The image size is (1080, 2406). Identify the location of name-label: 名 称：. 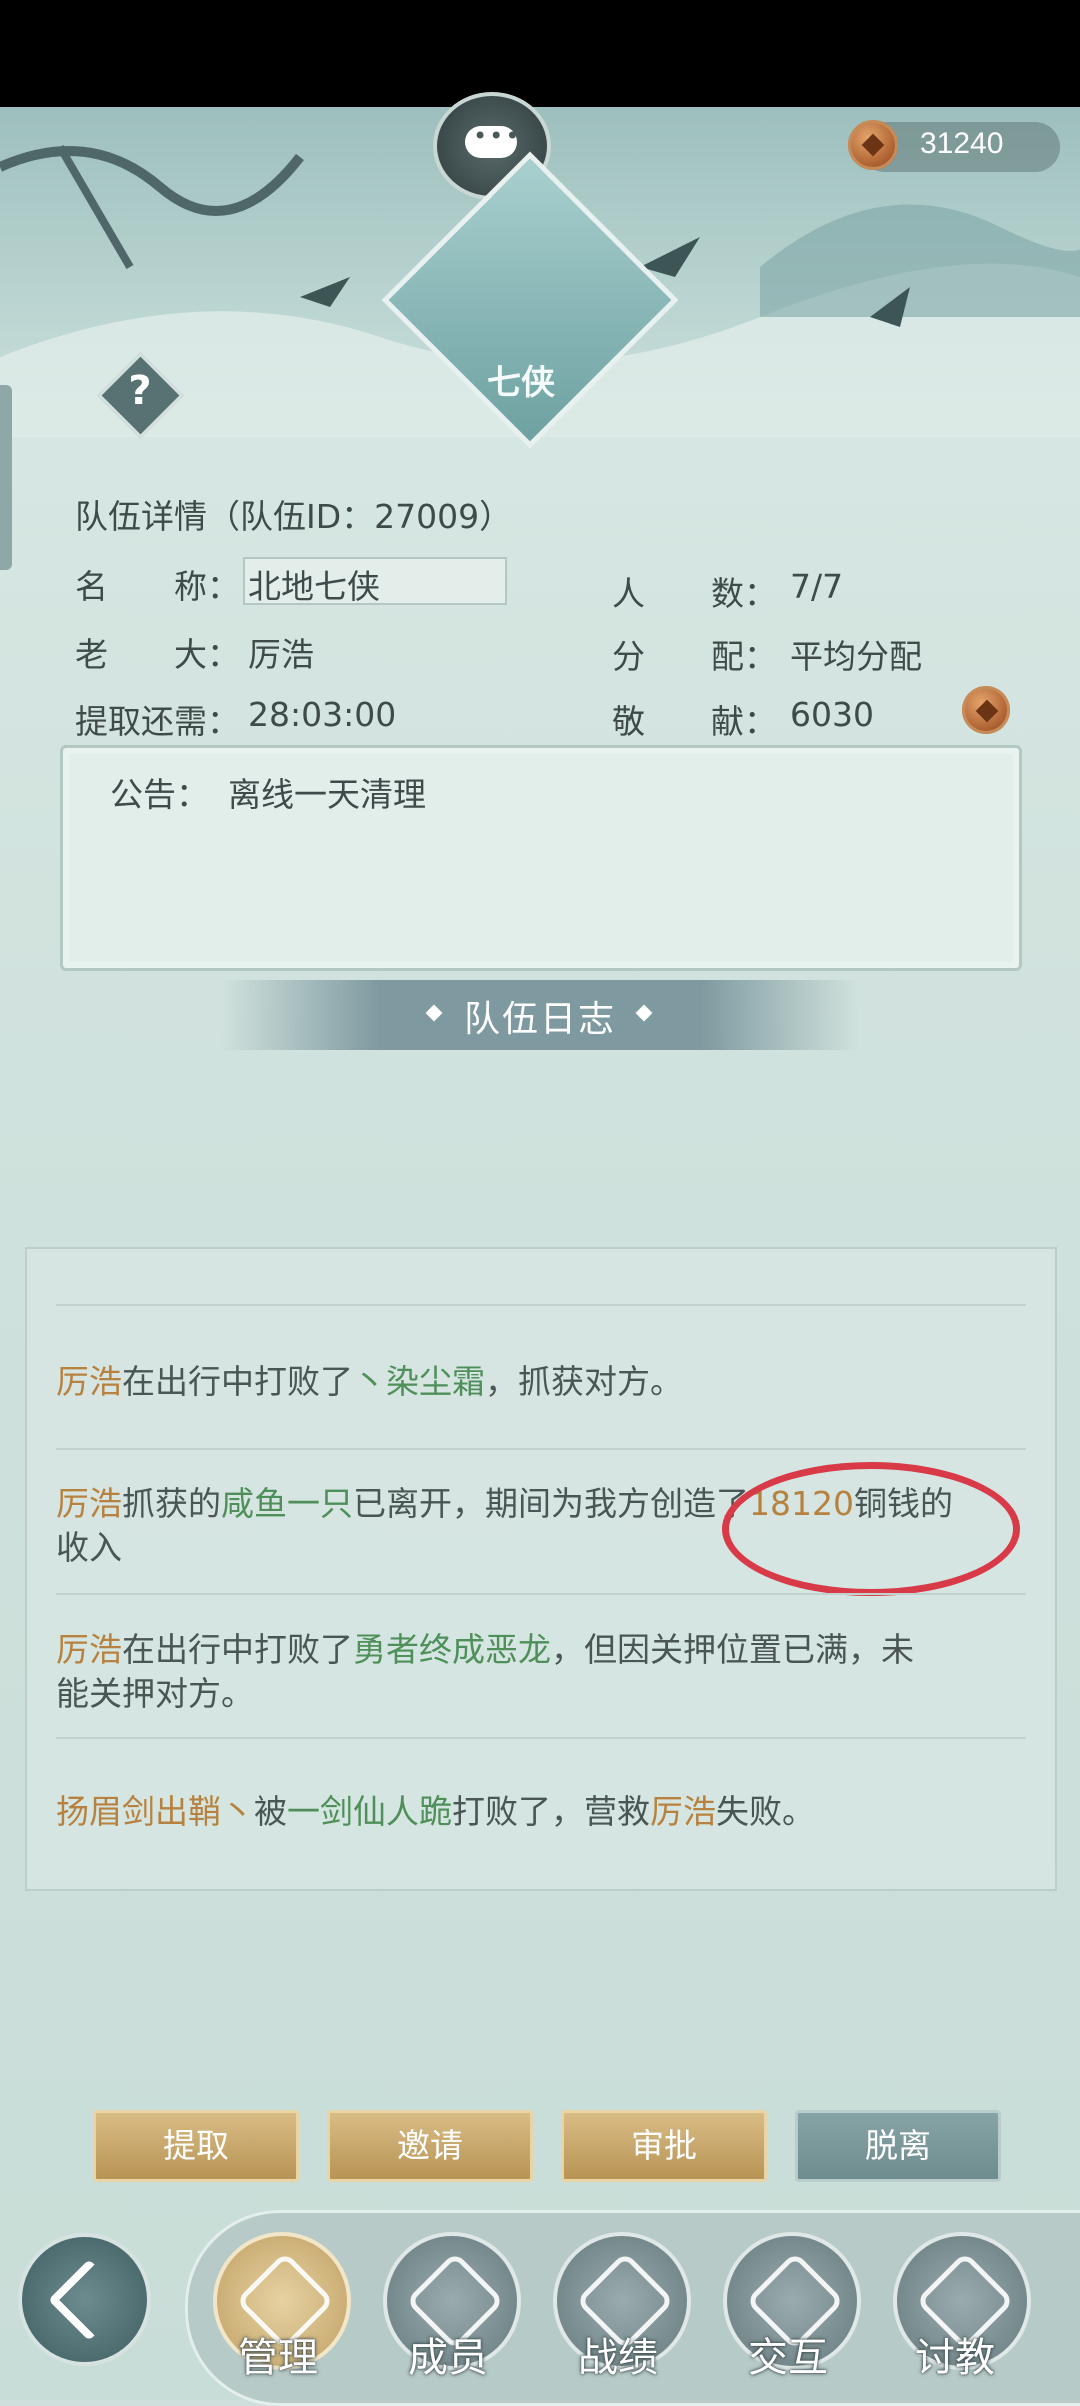
(157, 586).